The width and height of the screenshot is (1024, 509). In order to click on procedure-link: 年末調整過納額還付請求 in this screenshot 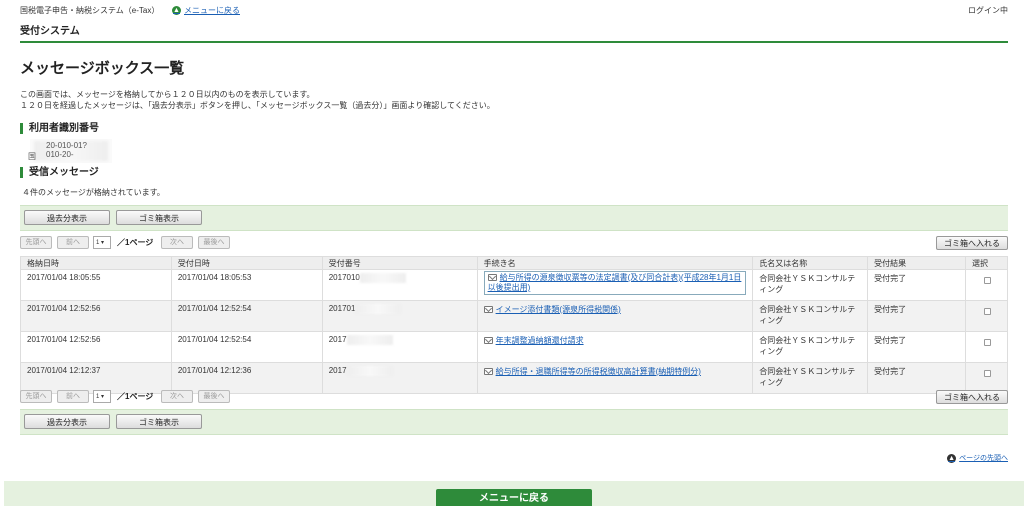, I will do `click(540, 340)`.